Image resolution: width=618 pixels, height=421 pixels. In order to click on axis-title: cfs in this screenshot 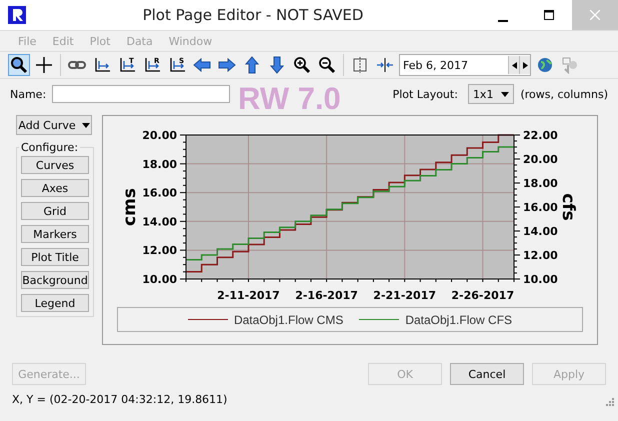, I will do `click(568, 207)`.